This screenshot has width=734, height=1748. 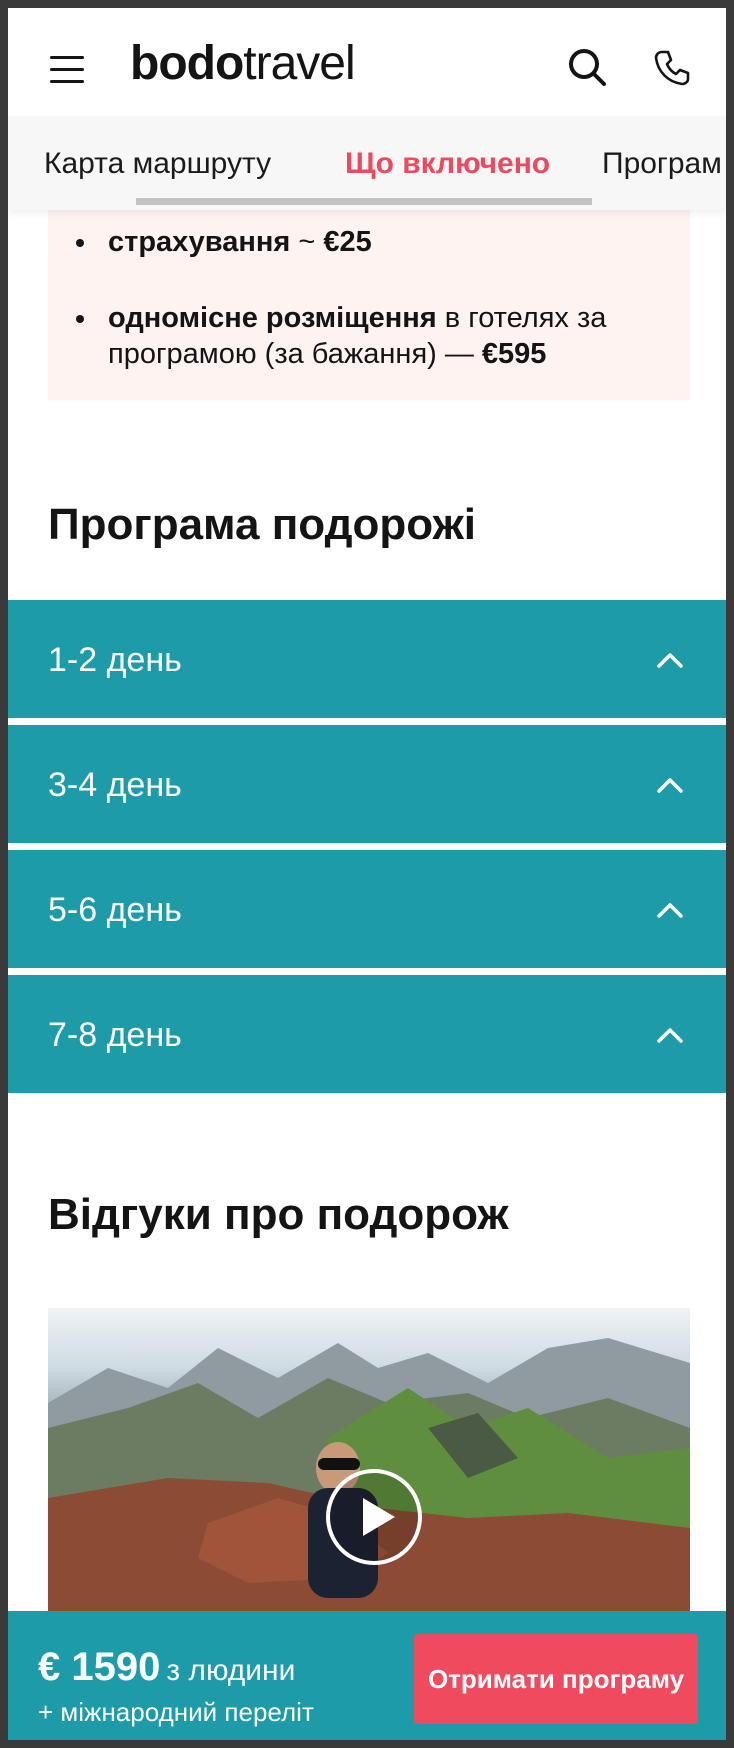 I want to click on price-block: € 1590 з людини, so click(x=166, y=1669).